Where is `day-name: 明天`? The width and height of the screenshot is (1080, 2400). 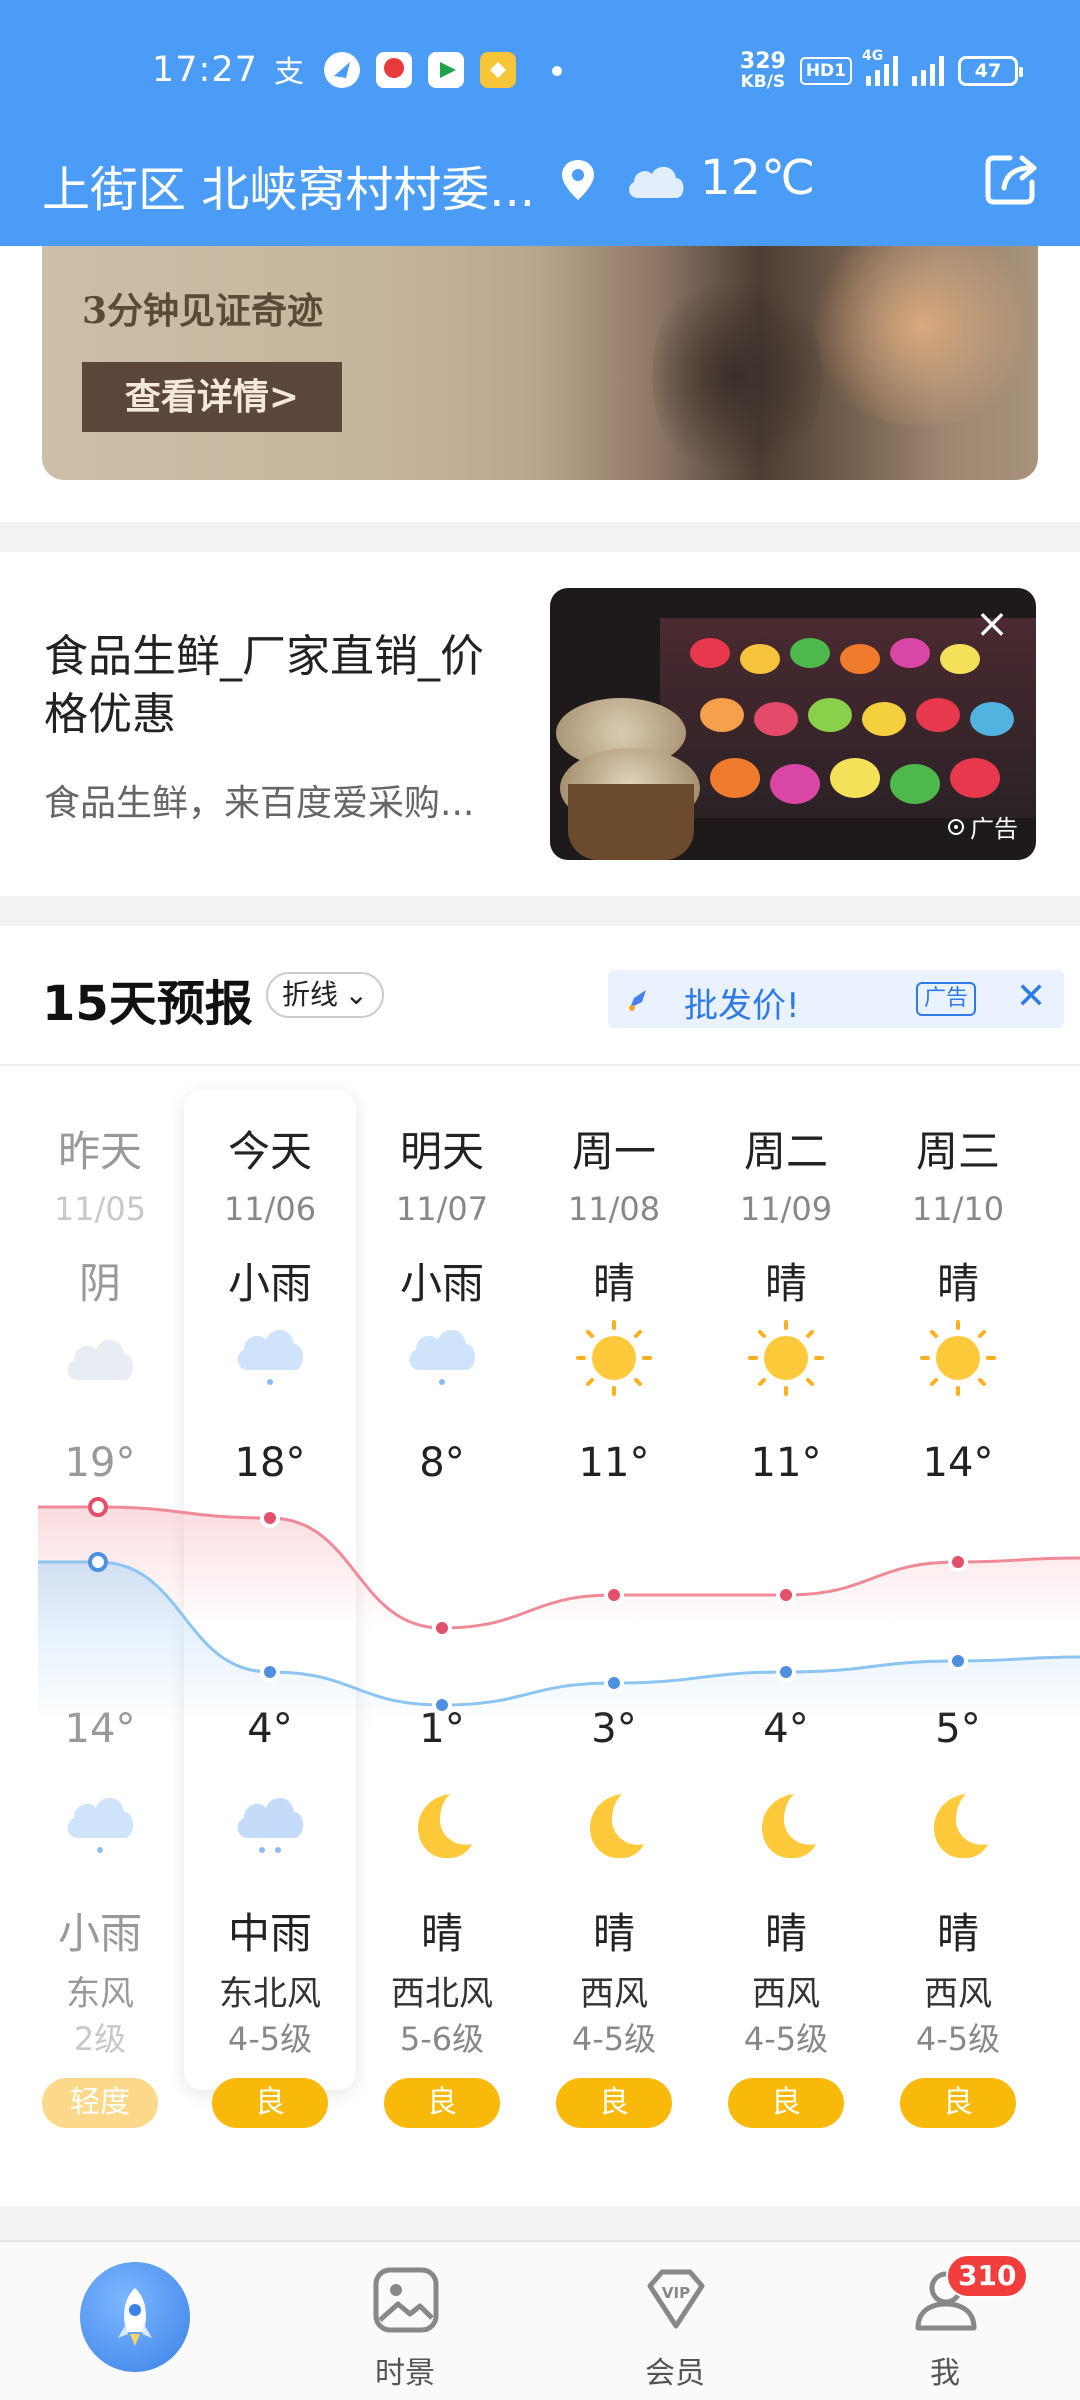
day-name: 明天 is located at coordinates (441, 1151).